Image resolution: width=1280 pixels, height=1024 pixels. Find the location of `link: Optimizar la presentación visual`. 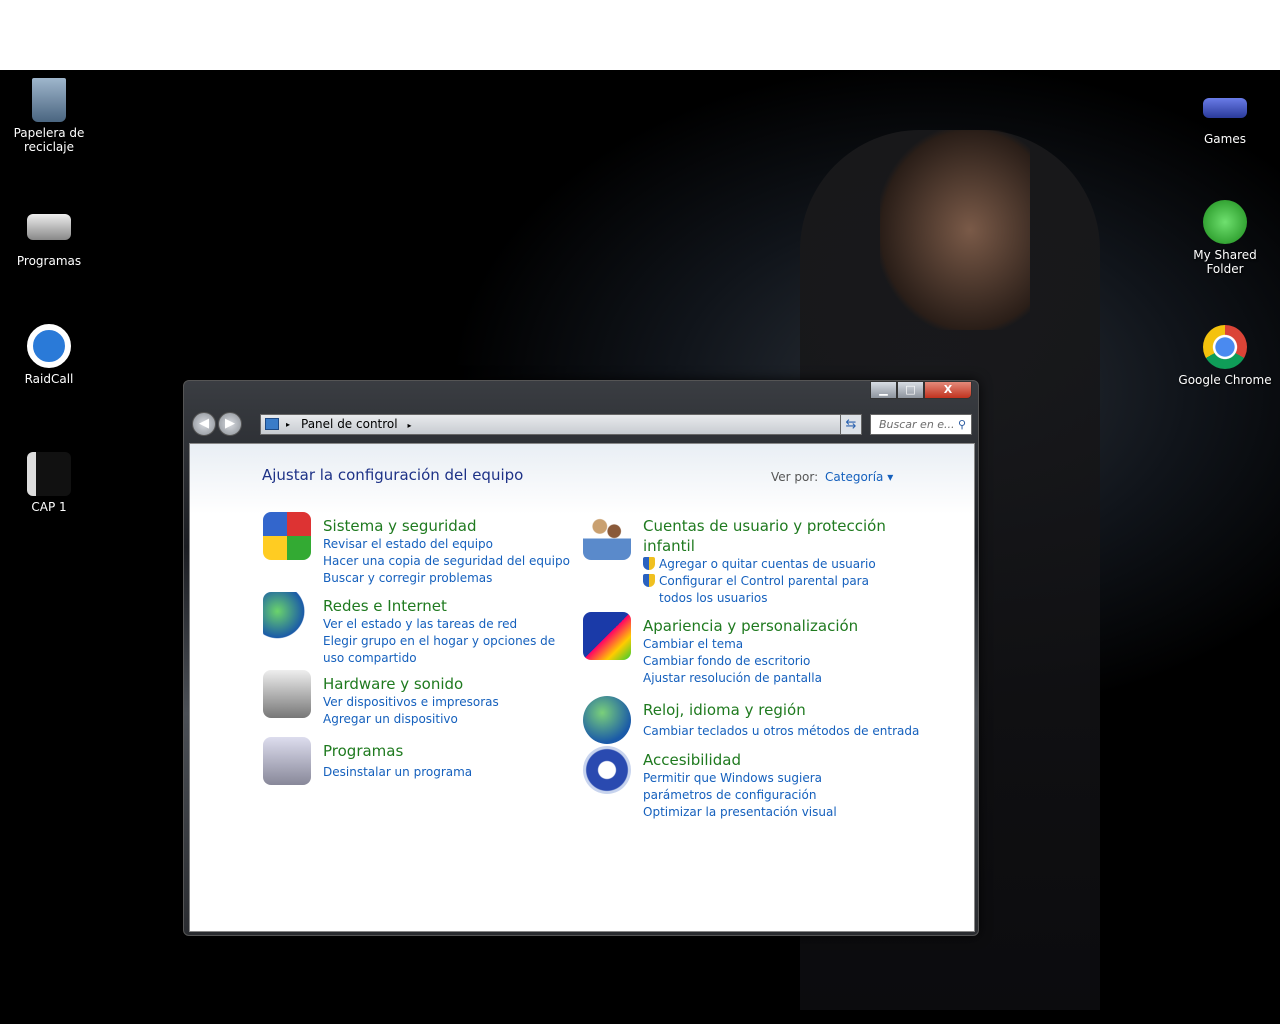

link: Optimizar la presentación visual is located at coordinates (768, 812).